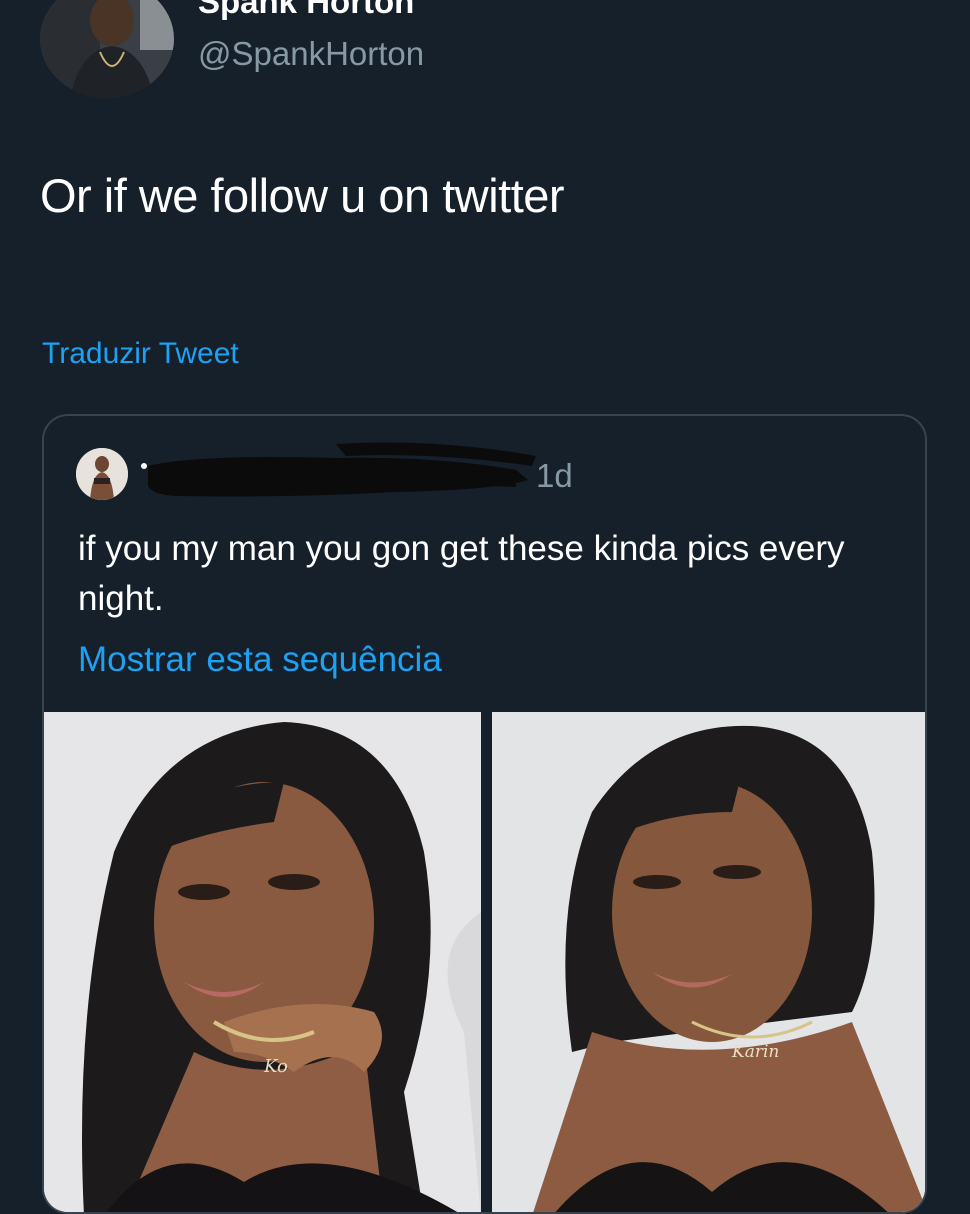 Image resolution: width=970 pixels, height=1214 pixels. I want to click on author-display-name: Spank Horton, so click(306, 11).